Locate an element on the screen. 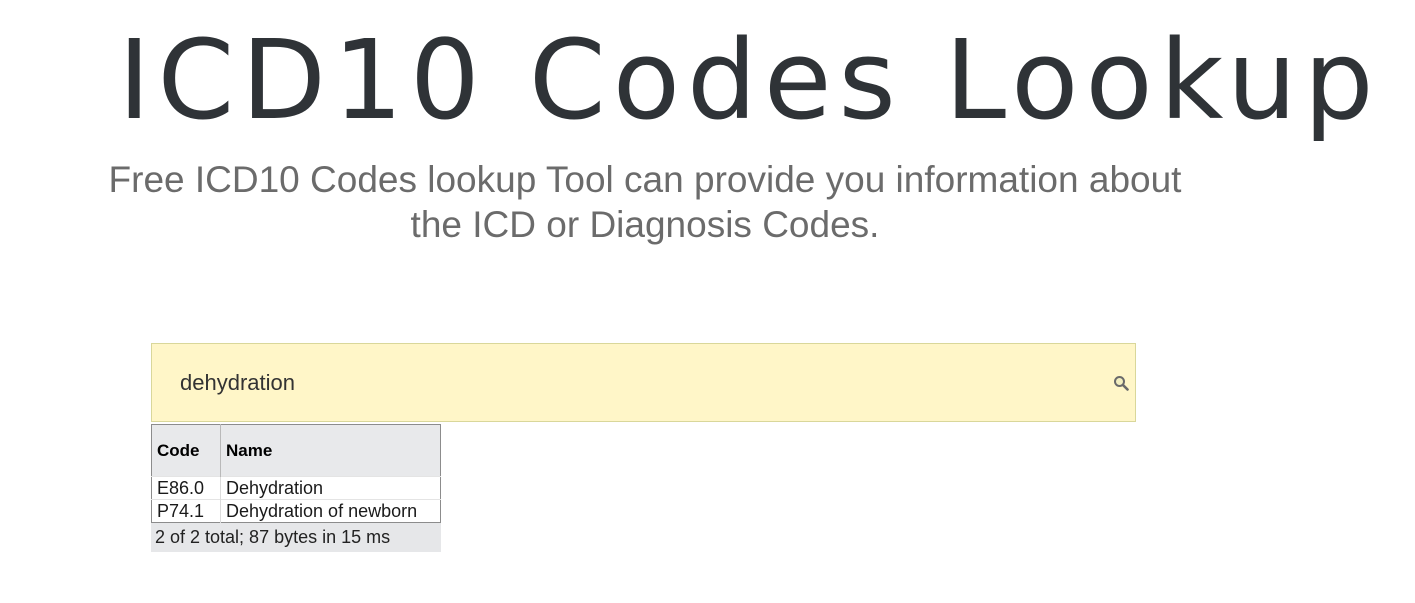  results-header-row: Code Name is located at coordinates (296, 450).